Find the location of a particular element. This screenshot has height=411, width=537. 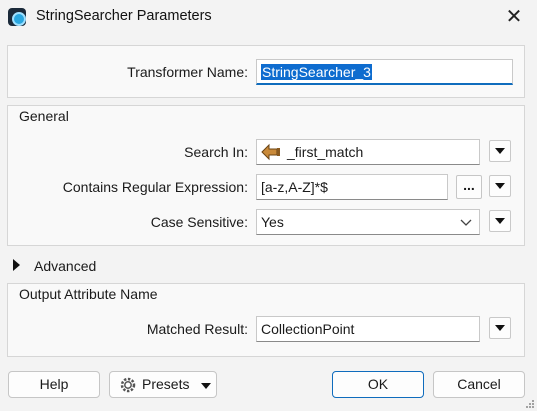

window-title: StringSearcher Parameters is located at coordinates (124, 16).